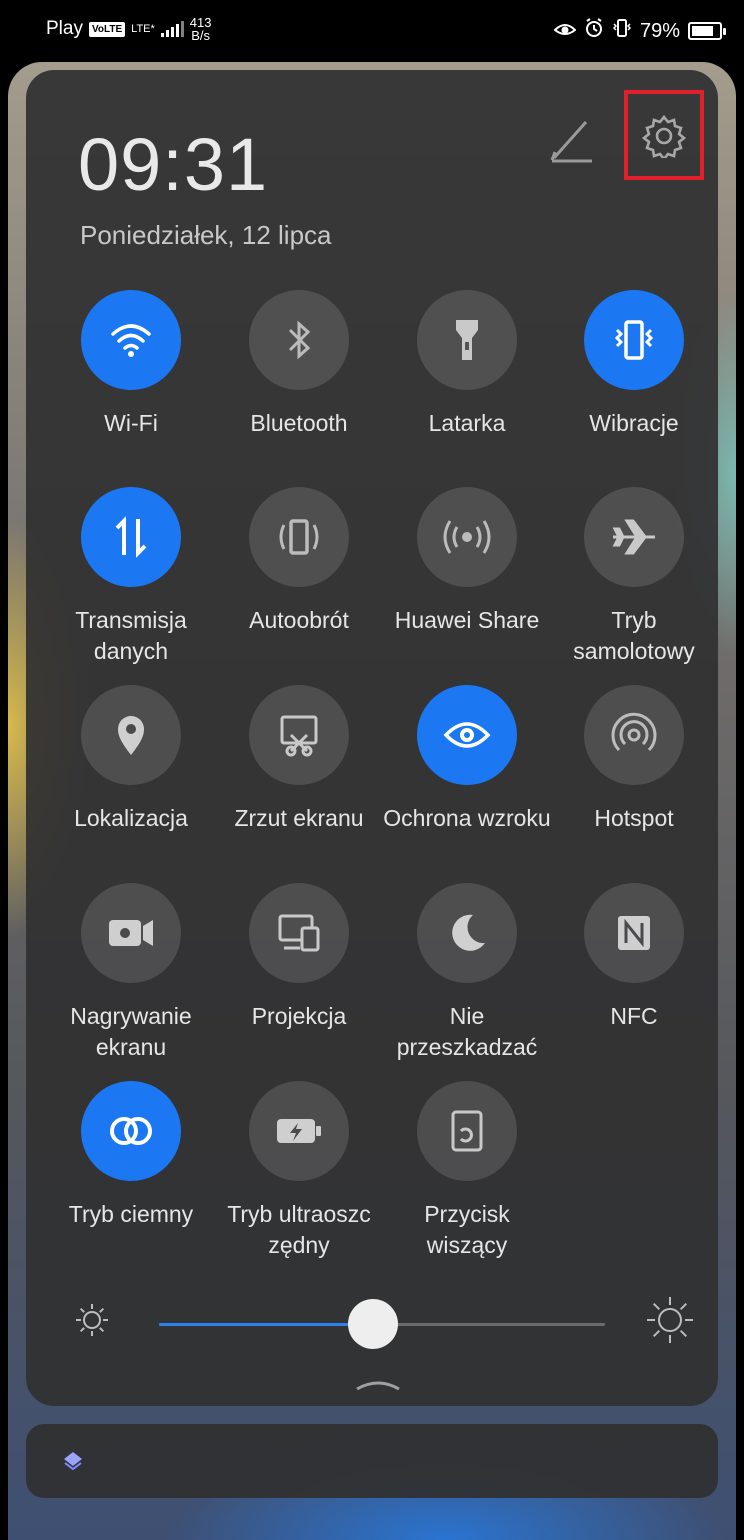  What do you see at coordinates (467, 735) in the screenshot?
I see `eye-icon` at bounding box center [467, 735].